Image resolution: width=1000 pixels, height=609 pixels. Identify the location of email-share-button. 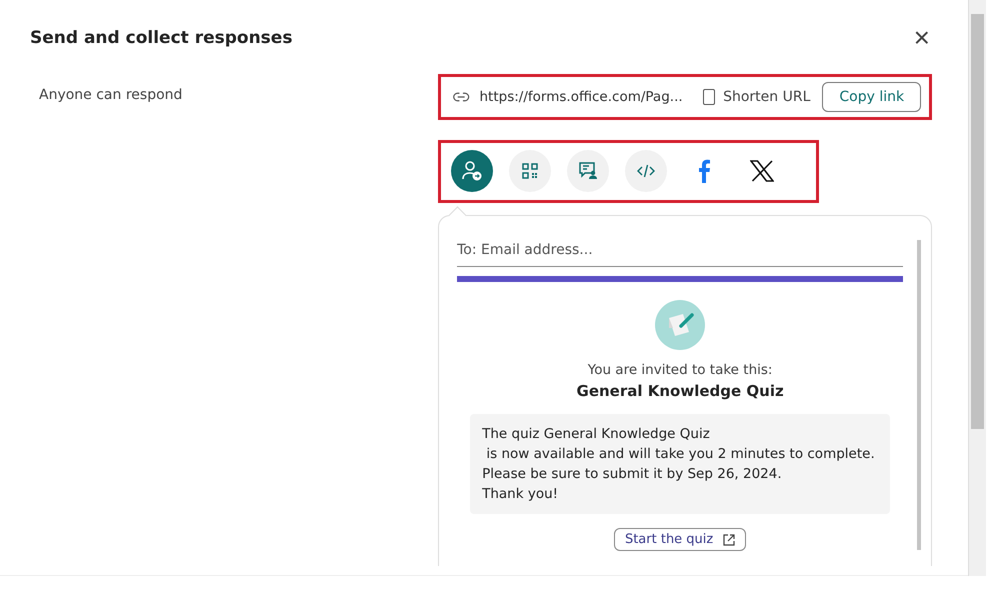
(472, 171).